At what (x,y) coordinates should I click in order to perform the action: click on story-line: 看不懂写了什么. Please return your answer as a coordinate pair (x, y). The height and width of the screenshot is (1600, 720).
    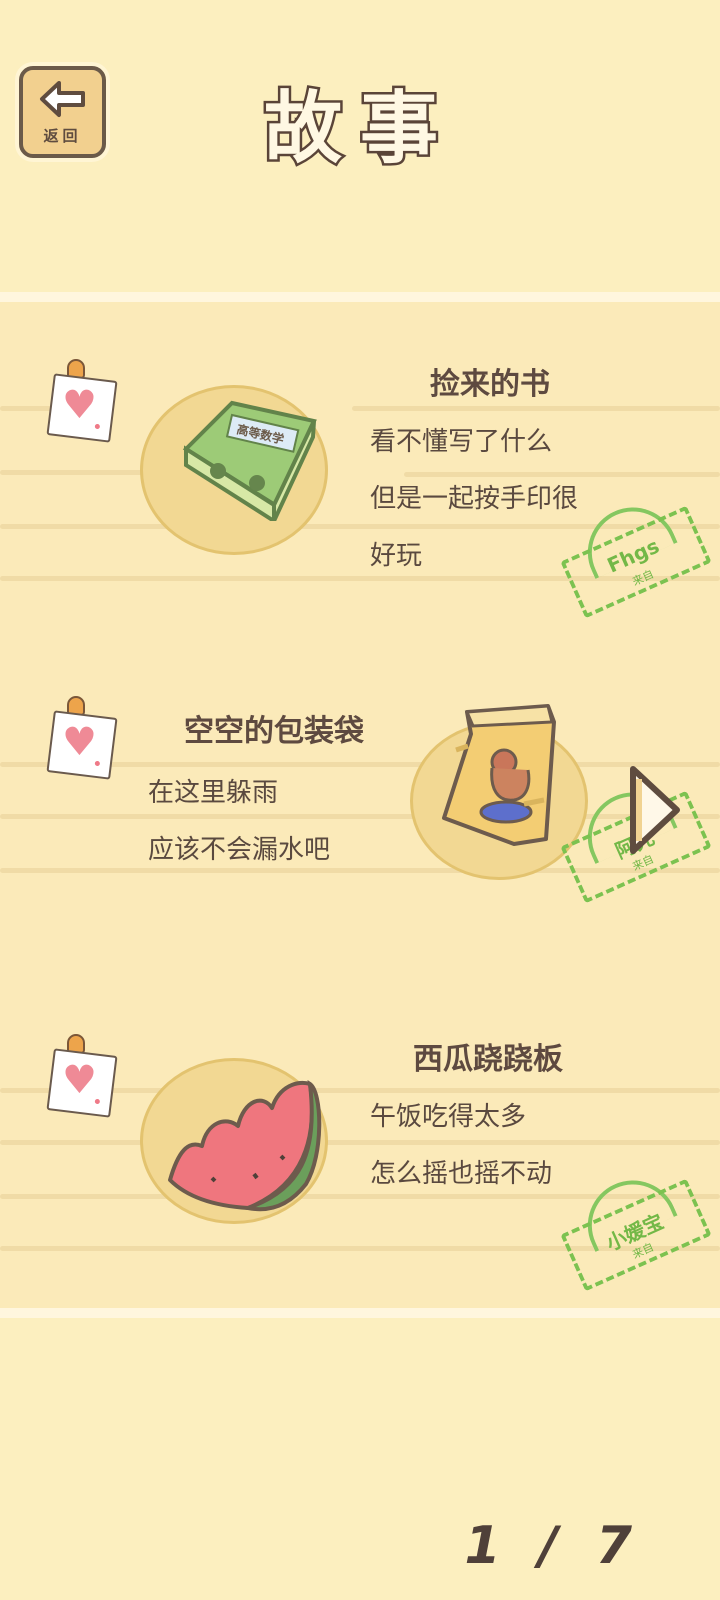
    Looking at the image, I should click on (461, 442).